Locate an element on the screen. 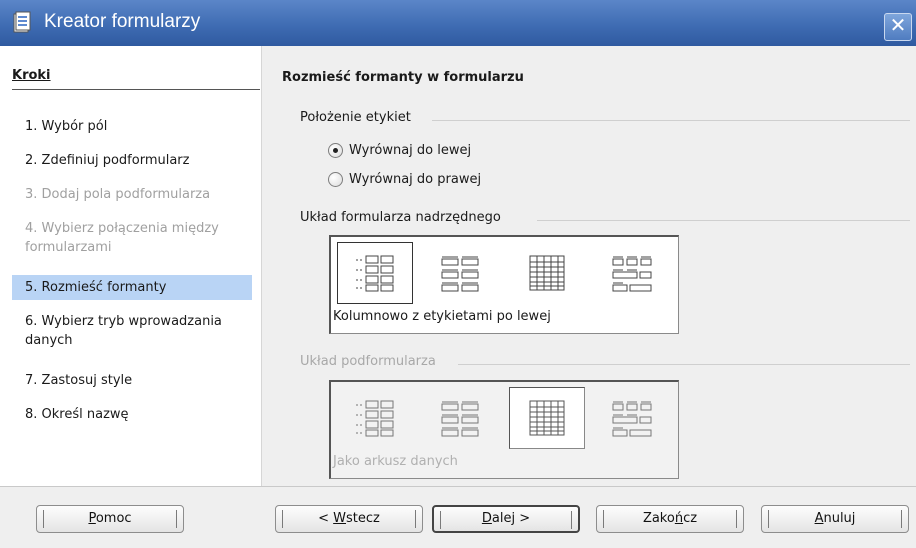  radio-align-right: Wyrównaj do prawej is located at coordinates (404, 179).